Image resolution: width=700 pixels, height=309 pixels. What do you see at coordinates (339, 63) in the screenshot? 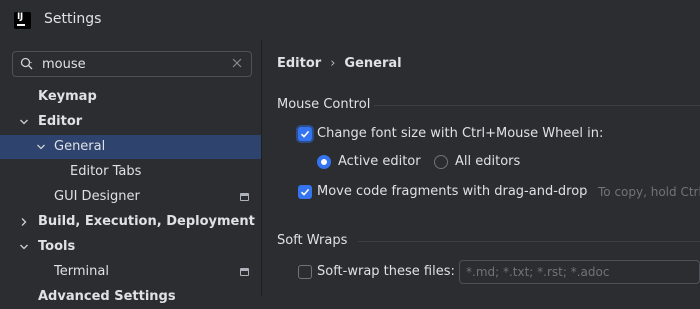
I see `breadcrumb: Editor › General` at bounding box center [339, 63].